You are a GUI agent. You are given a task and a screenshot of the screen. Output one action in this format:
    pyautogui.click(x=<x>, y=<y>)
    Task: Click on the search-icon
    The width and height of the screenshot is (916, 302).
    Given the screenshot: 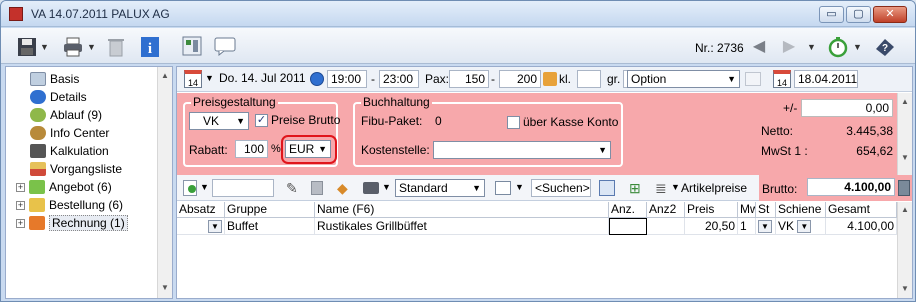 What is the action you would take?
    pyautogui.click(x=753, y=79)
    